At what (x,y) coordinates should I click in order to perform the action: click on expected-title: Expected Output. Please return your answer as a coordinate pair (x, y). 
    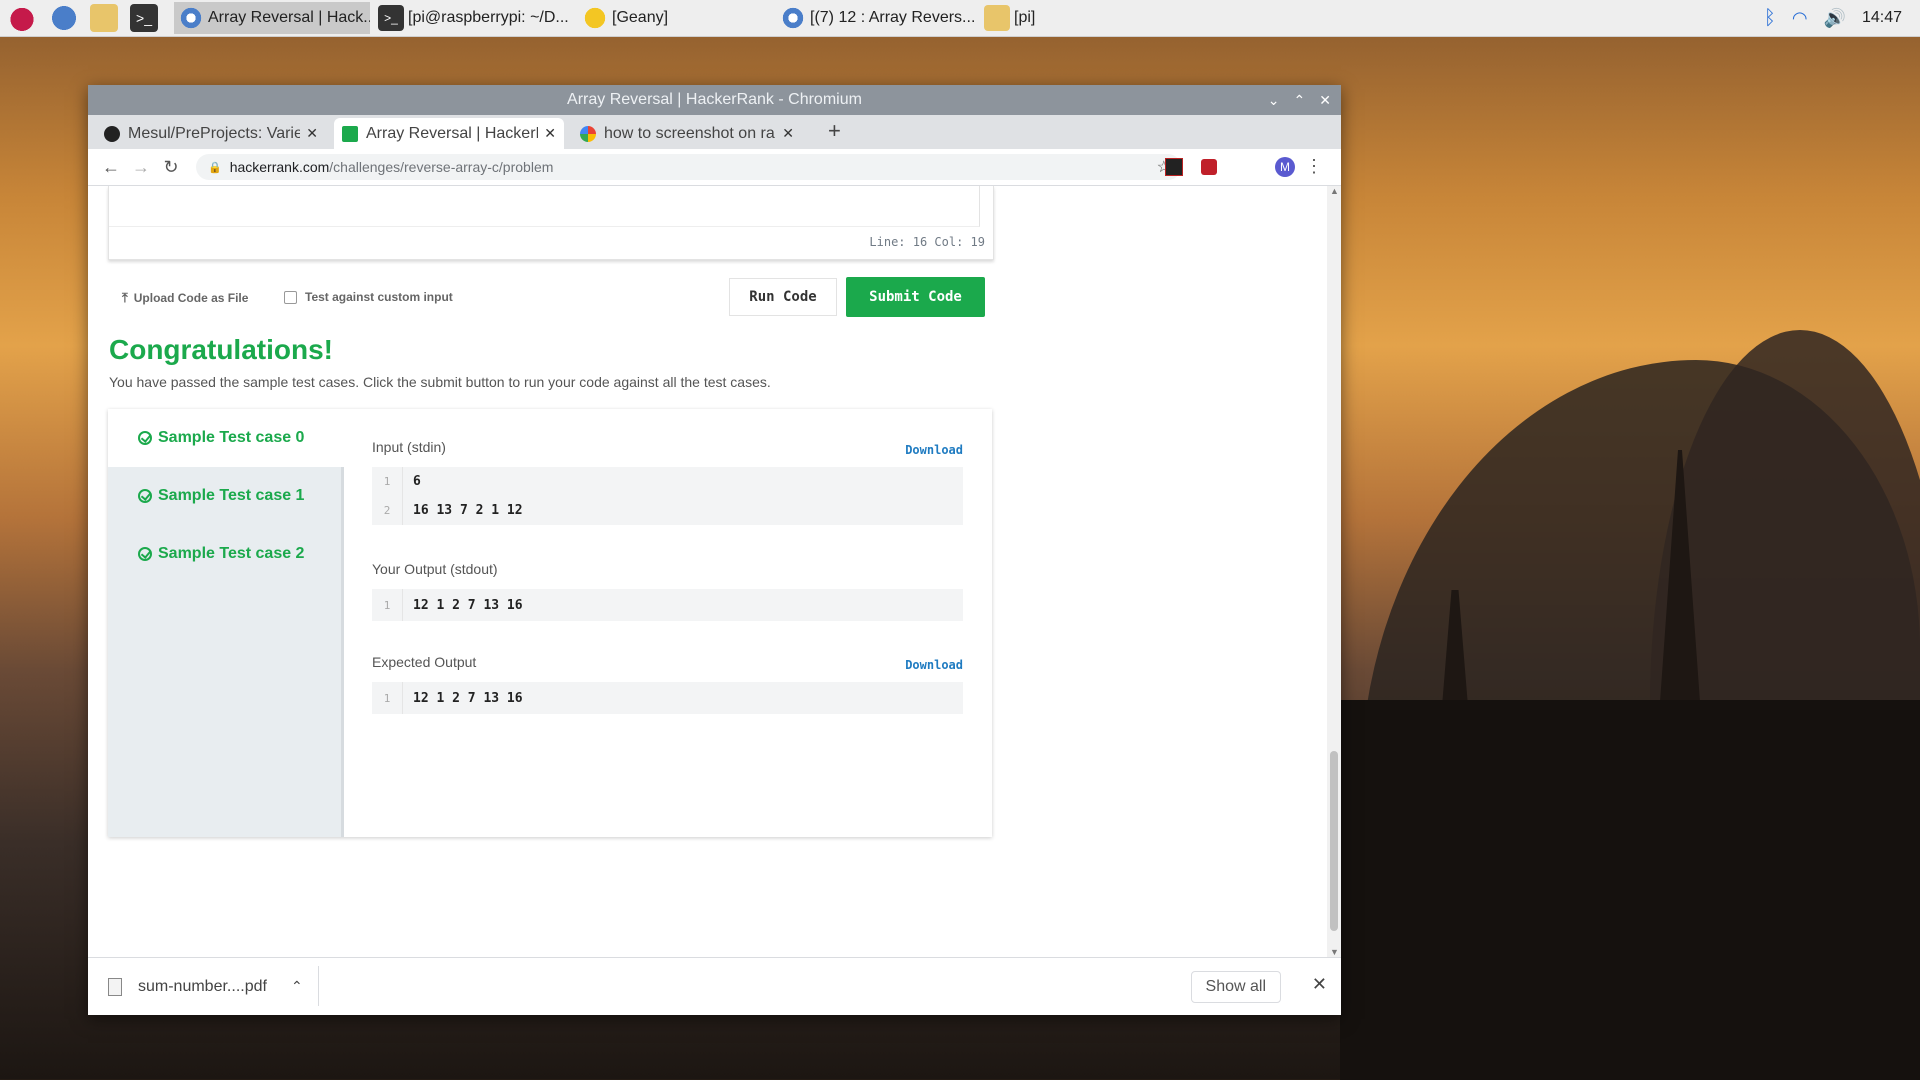
    Looking at the image, I should click on (424, 662).